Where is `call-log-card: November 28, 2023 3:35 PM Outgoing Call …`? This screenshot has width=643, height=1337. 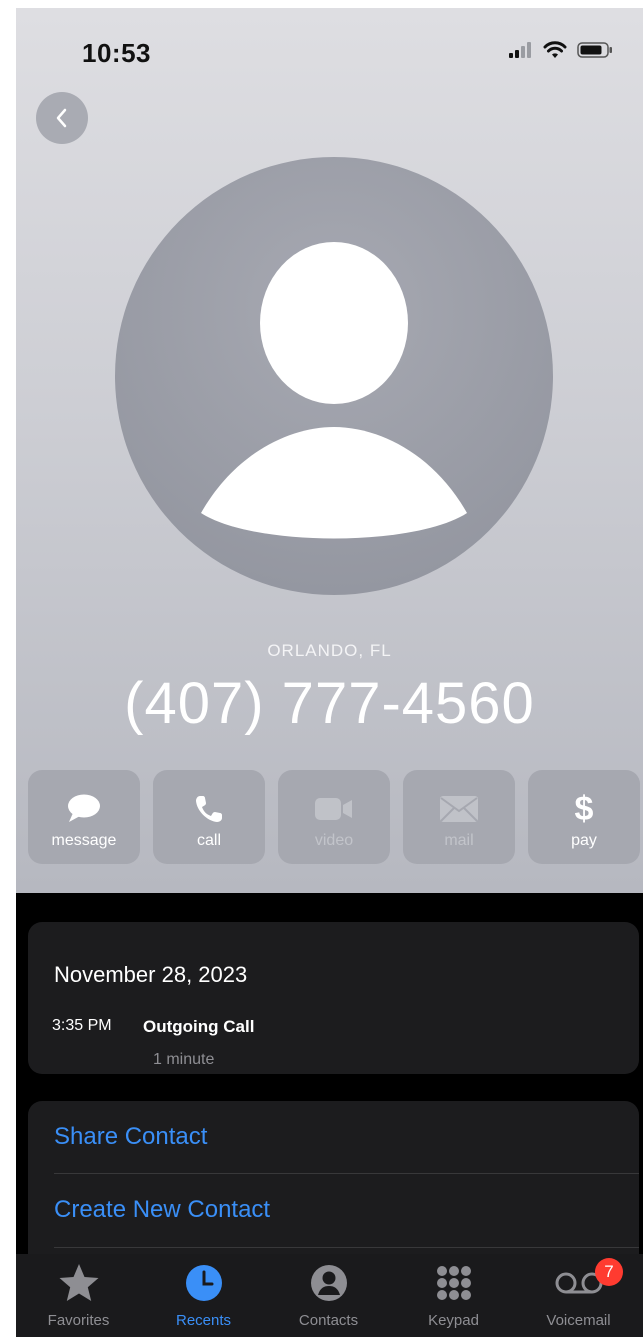
call-log-card: November 28, 2023 3:35 PM Outgoing Call … is located at coordinates (333, 998).